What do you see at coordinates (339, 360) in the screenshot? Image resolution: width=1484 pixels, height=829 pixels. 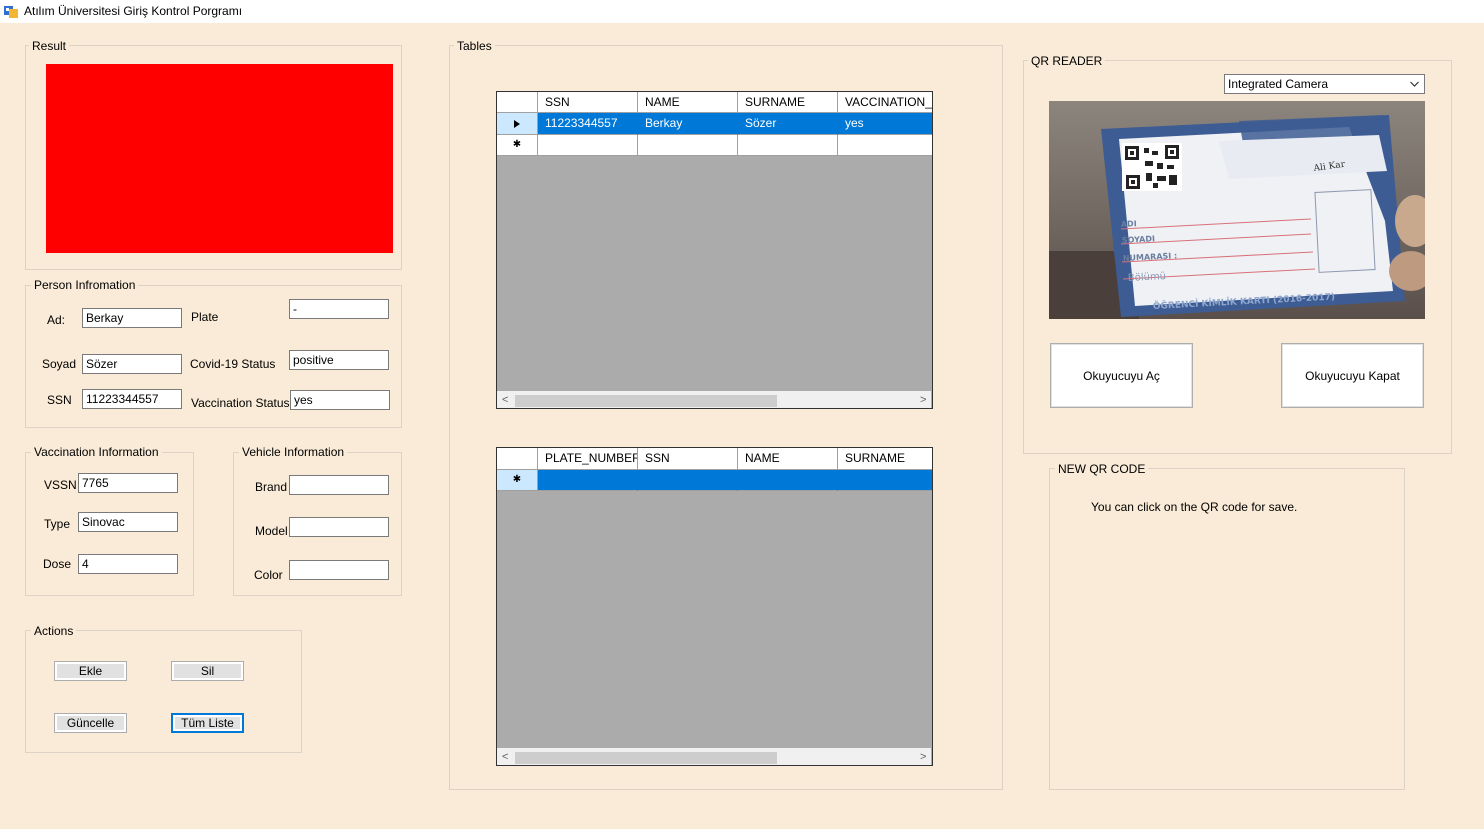 I see `covid-status-field: positive` at bounding box center [339, 360].